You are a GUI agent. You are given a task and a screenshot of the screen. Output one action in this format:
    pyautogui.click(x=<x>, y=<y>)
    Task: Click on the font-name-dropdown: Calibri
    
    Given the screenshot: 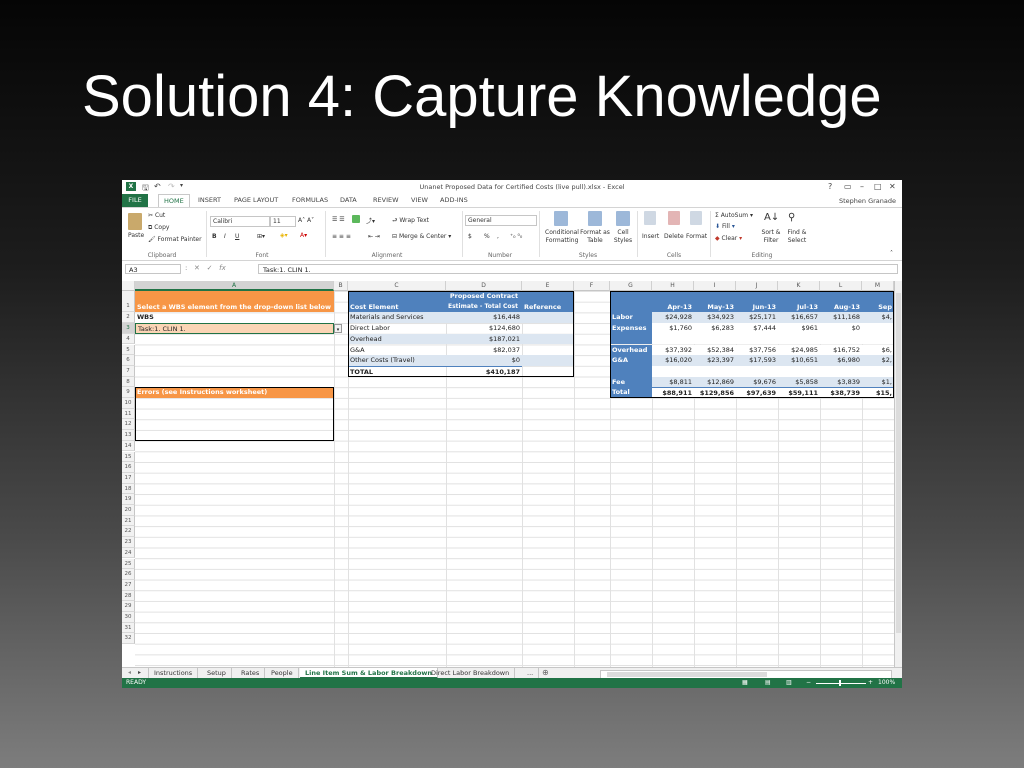 What is the action you would take?
    pyautogui.click(x=240, y=221)
    